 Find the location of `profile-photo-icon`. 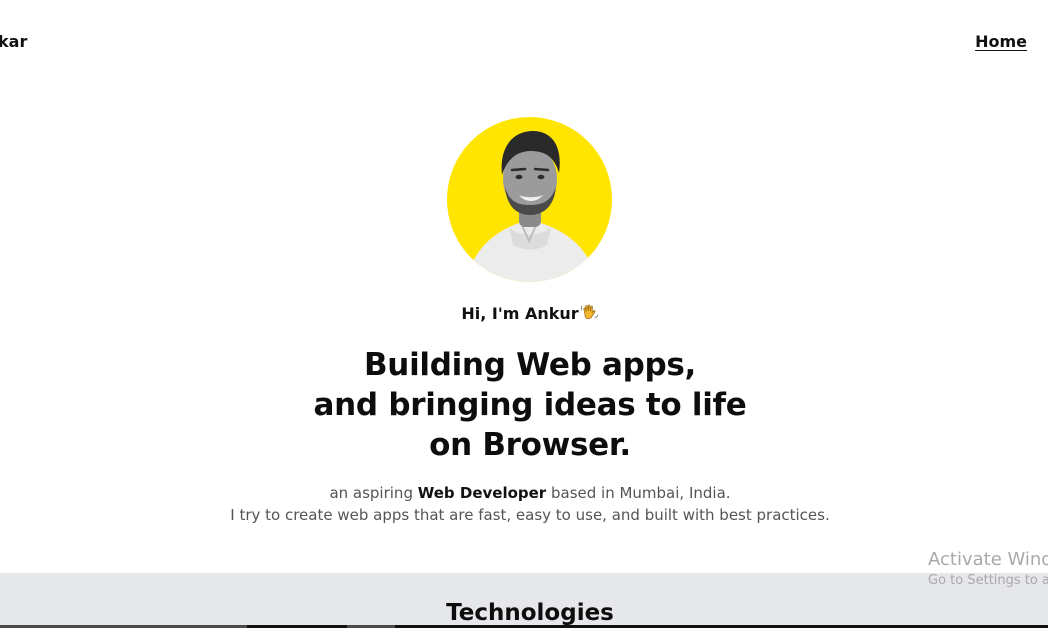

profile-photo-icon is located at coordinates (532, 206).